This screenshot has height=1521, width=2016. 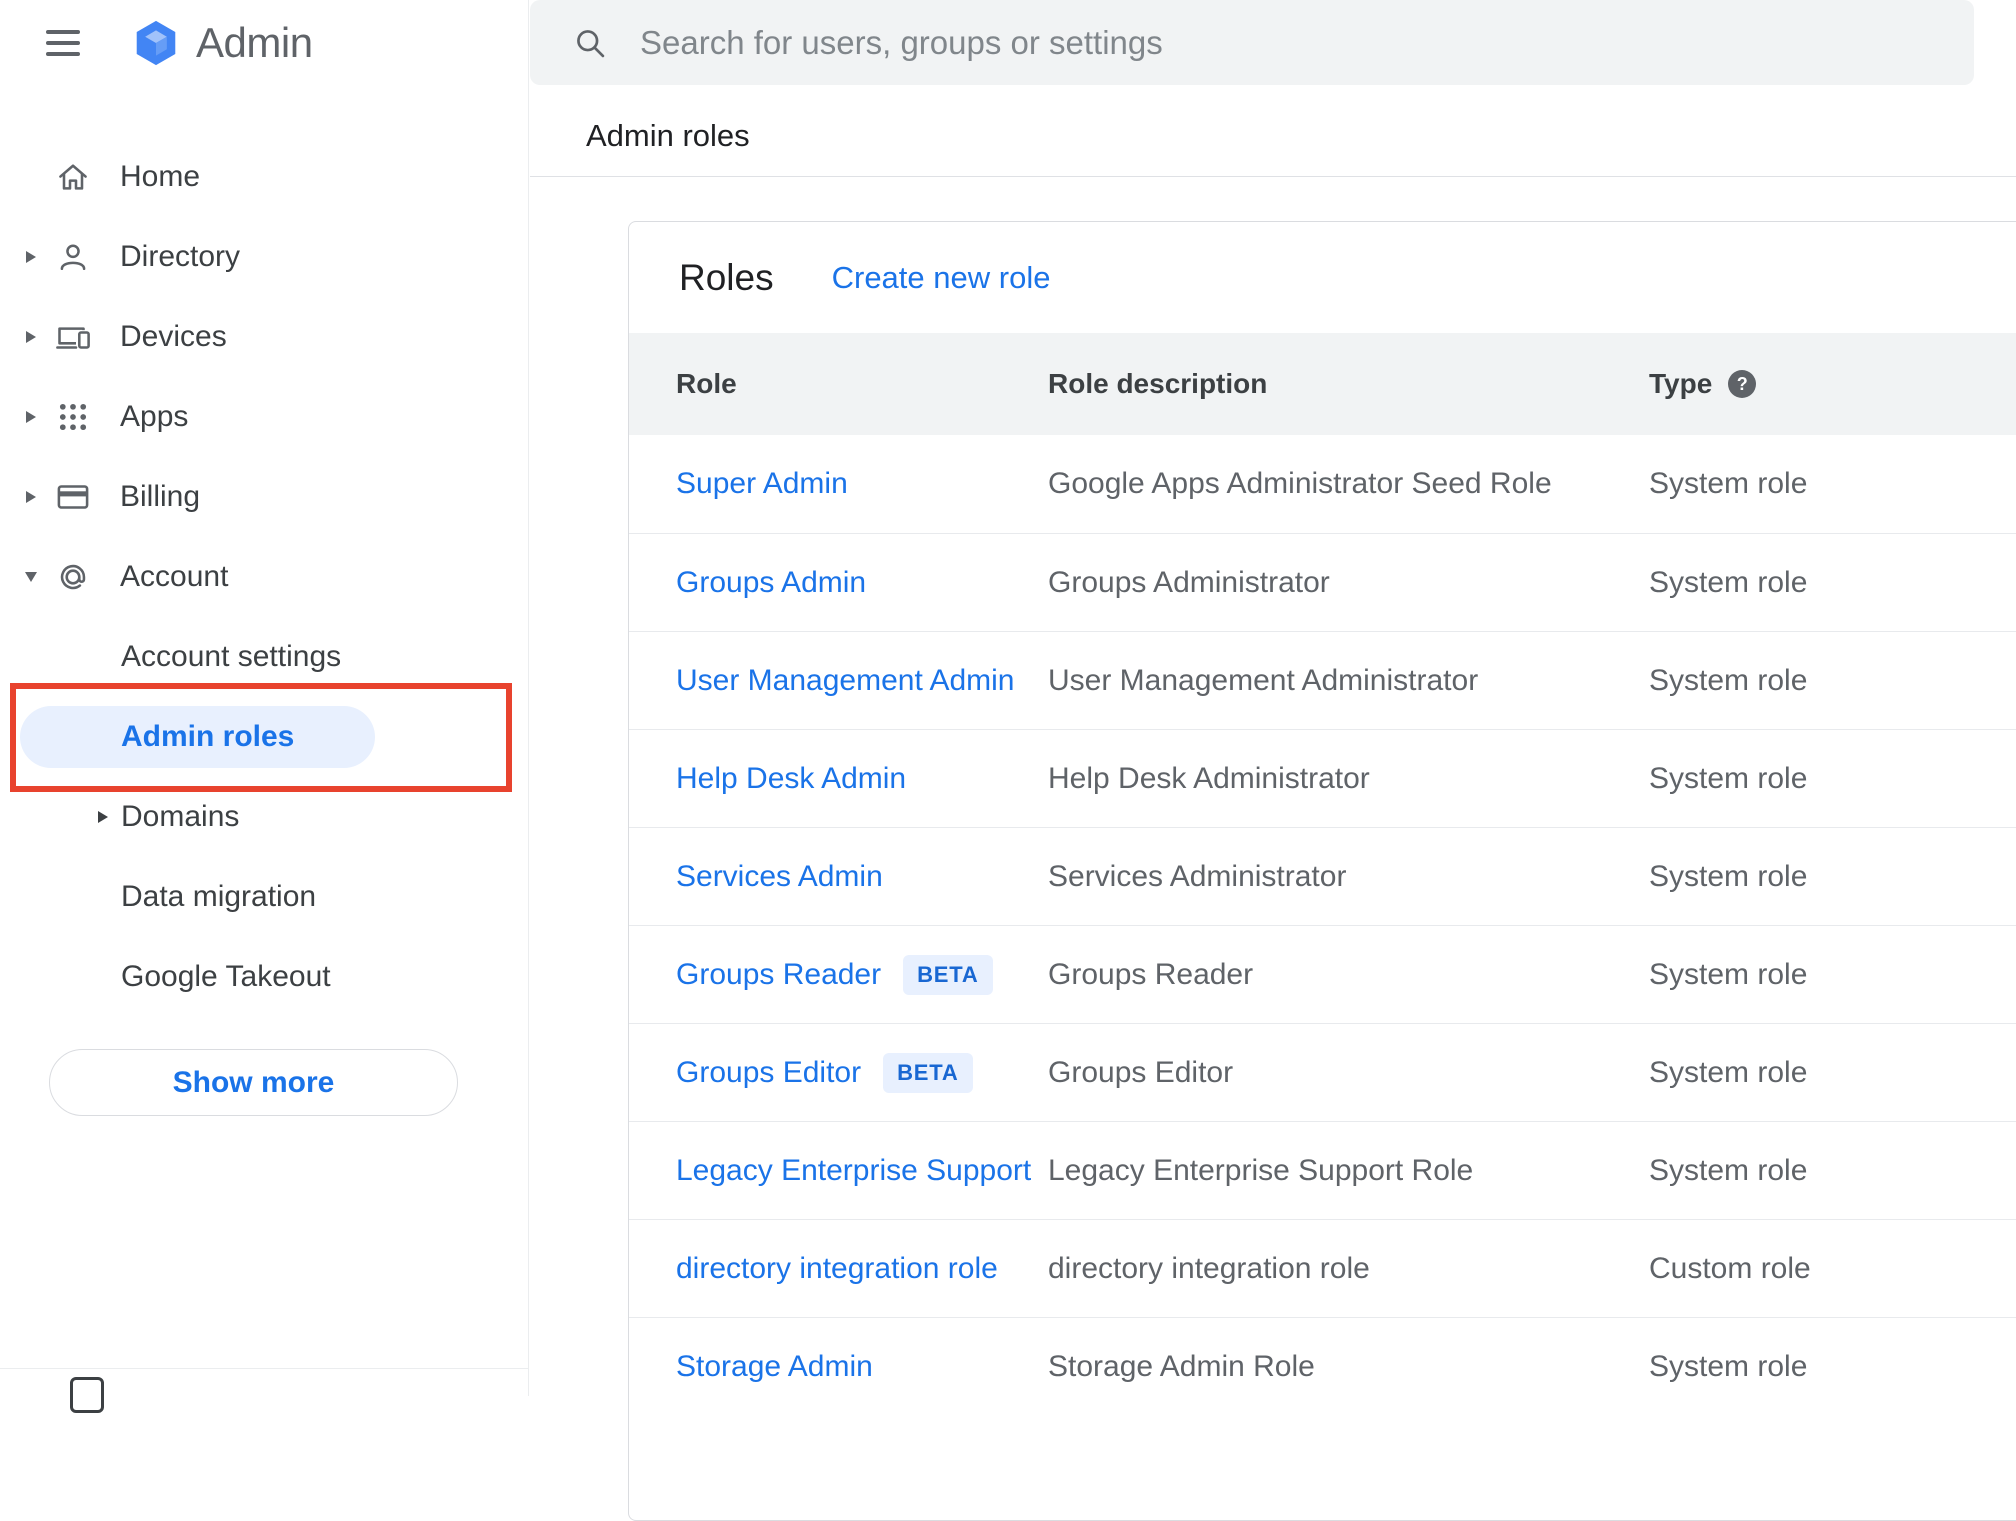 What do you see at coordinates (253, 1082) in the screenshot?
I see `show-more-button: Show more` at bounding box center [253, 1082].